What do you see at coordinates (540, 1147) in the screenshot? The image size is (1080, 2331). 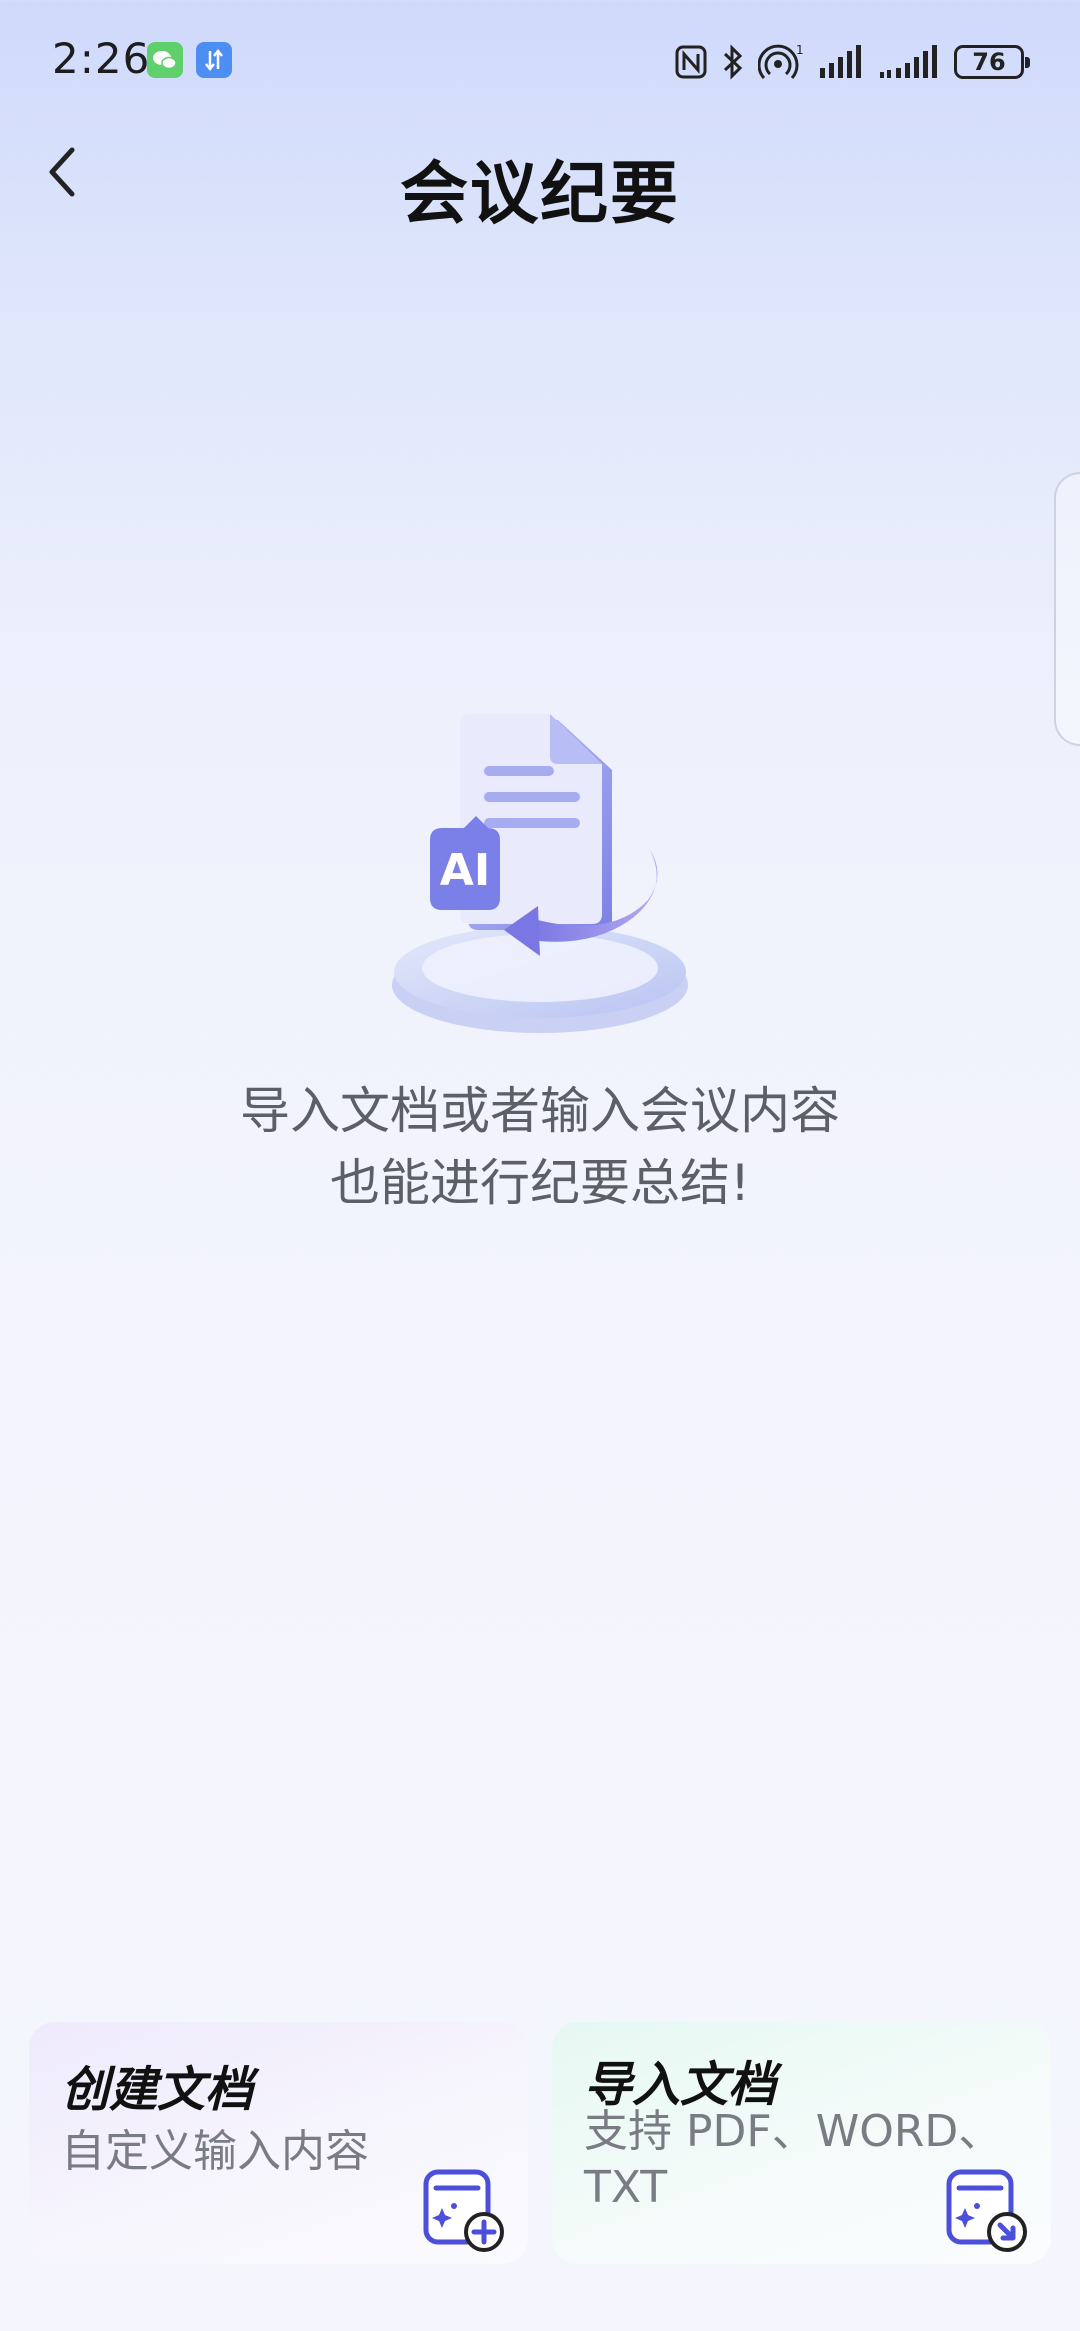 I see `empty-state-message: 导入文档或者输入会议内容 也能进行纪要总结!` at bounding box center [540, 1147].